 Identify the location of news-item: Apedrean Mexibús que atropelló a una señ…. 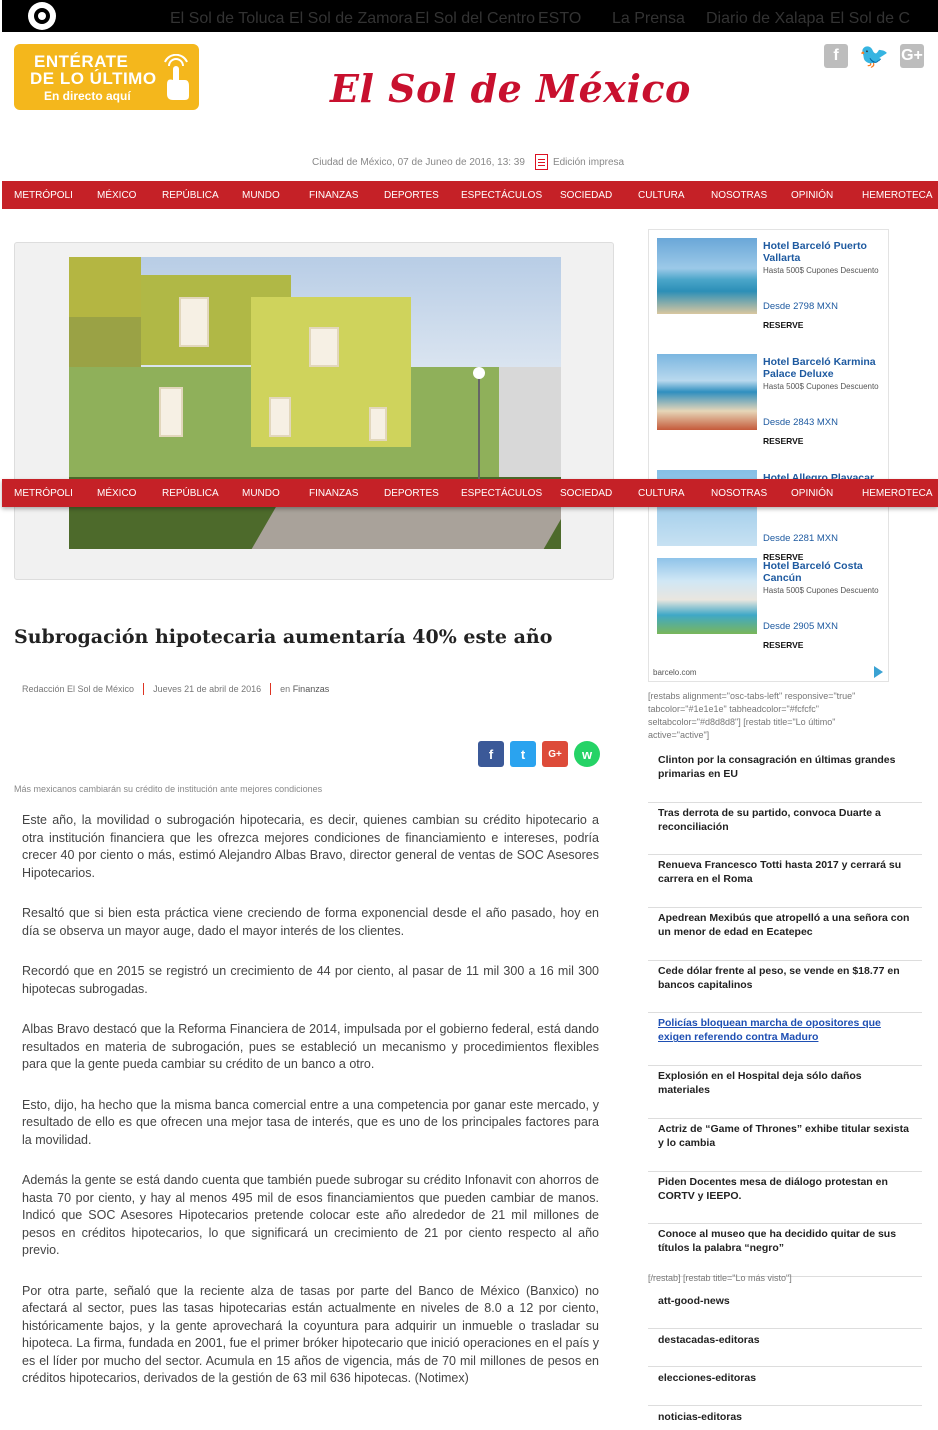
(785, 934).